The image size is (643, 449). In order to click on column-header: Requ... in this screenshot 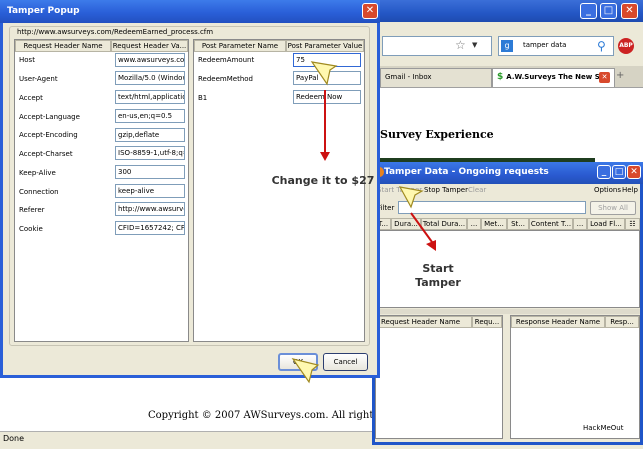, I will do `click(487, 322)`.